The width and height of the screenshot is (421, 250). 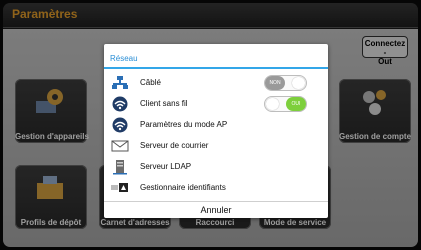 I want to click on menu-item-label: Serveur LDAP, so click(x=166, y=166).